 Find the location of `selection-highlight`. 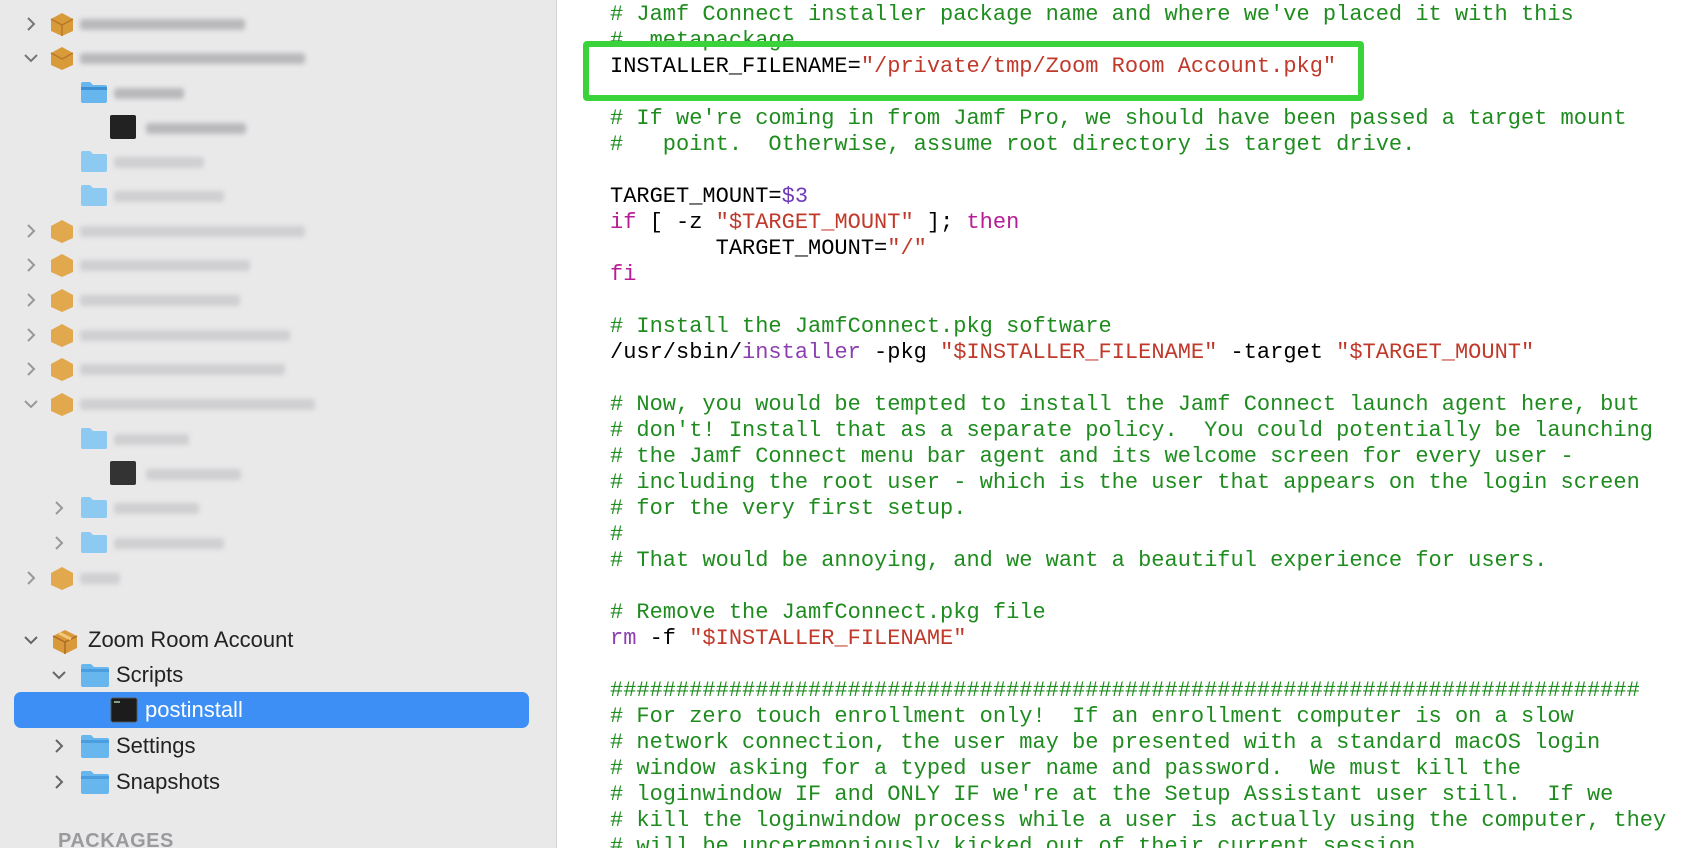

selection-highlight is located at coordinates (271, 710).